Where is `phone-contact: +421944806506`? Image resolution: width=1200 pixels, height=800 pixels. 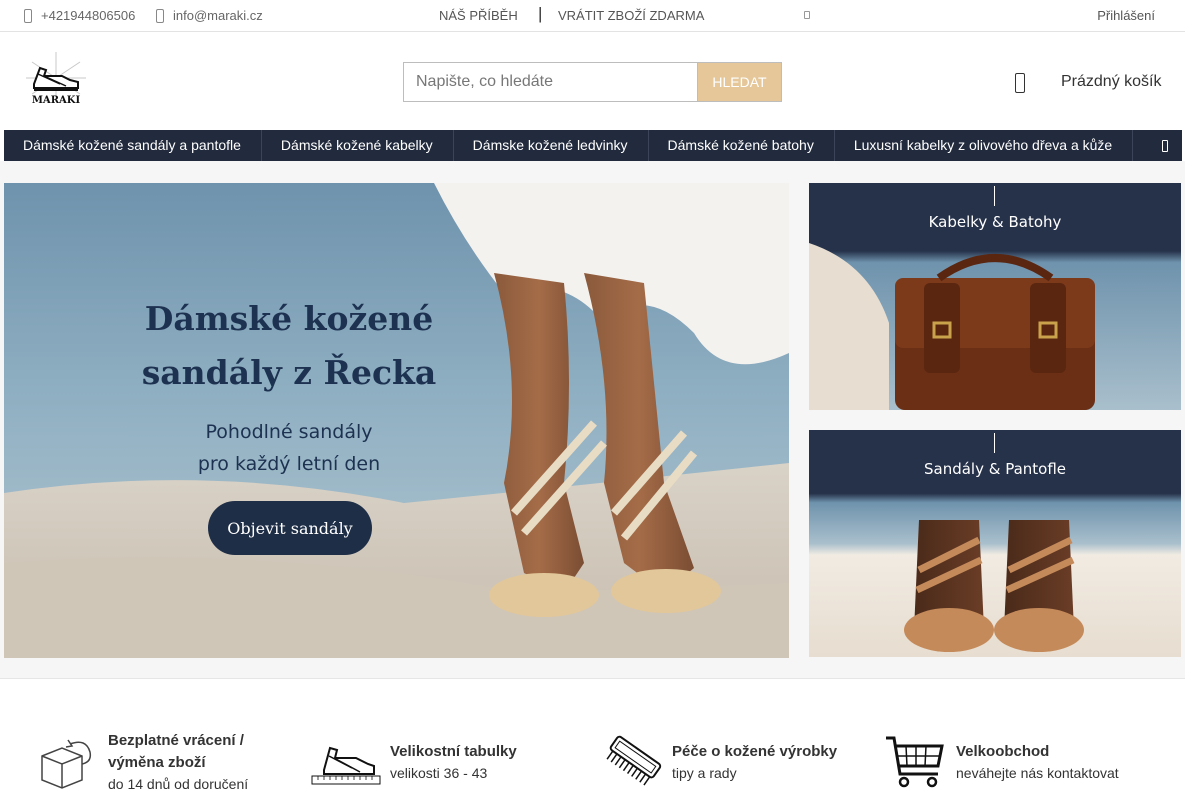
phone-contact: +421944806506 is located at coordinates (79, 15).